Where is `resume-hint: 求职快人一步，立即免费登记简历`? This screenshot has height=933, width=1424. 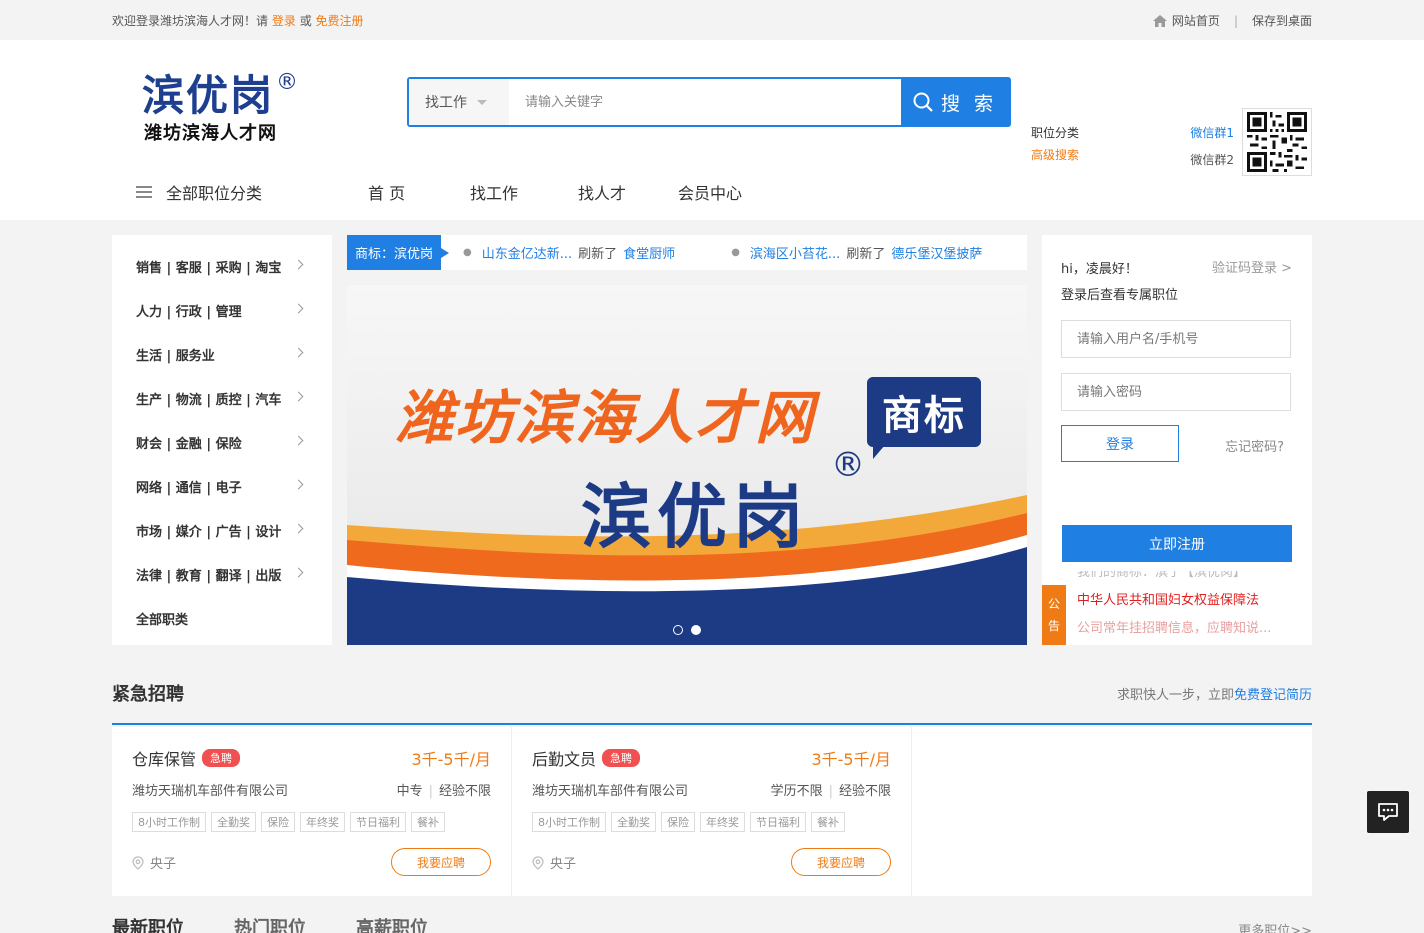 resume-hint: 求职快人一步，立即免费登记简历 is located at coordinates (1214, 693).